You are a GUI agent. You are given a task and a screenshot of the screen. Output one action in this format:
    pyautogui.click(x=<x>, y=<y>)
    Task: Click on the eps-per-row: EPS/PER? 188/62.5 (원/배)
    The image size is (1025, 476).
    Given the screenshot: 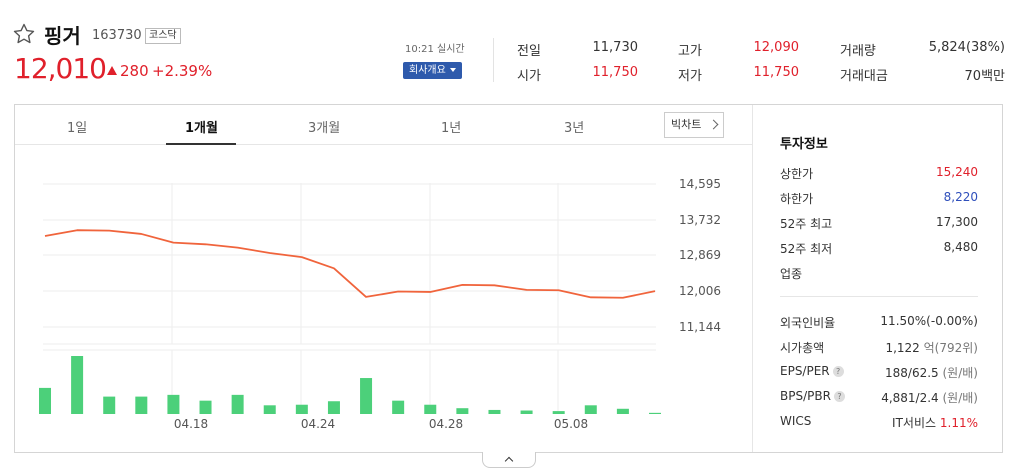 What is the action you would take?
    pyautogui.click(x=879, y=372)
    